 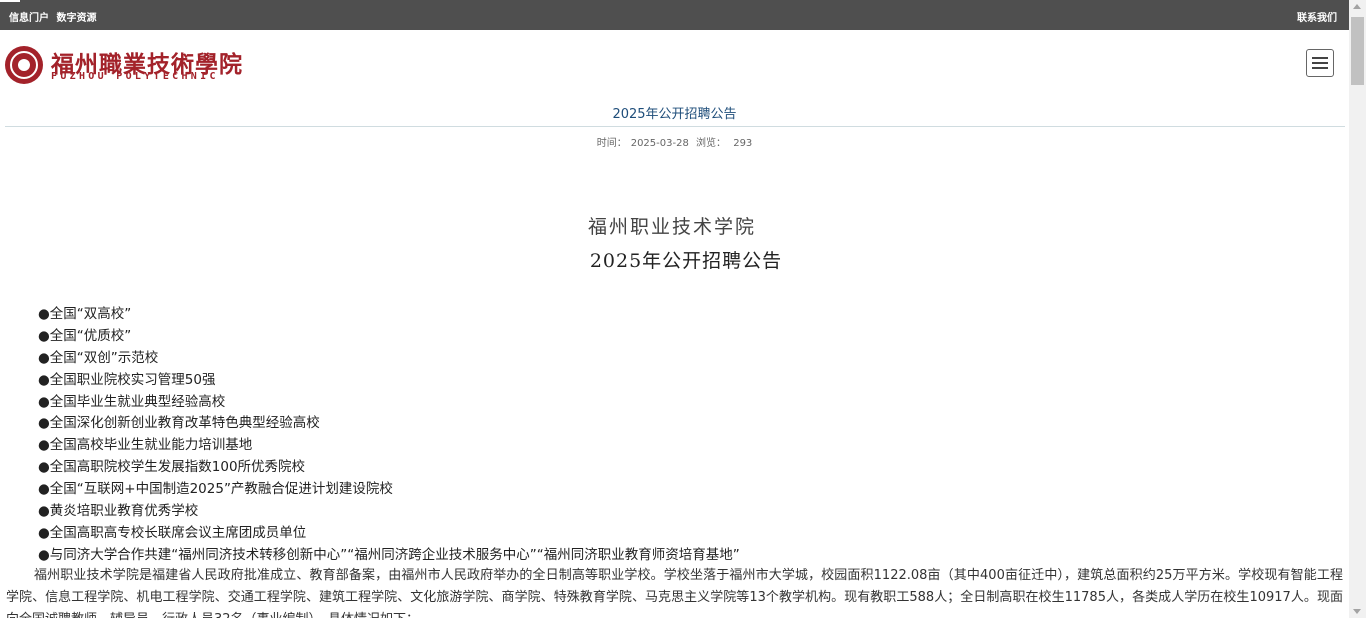 I want to click on publish-date: 2025-03-28, so click(x=659, y=143).